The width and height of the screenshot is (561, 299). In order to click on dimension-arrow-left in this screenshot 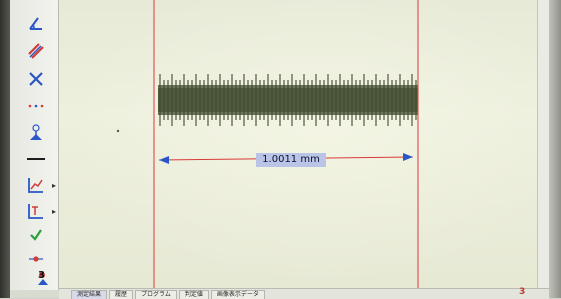, I will do `click(164, 160)`.